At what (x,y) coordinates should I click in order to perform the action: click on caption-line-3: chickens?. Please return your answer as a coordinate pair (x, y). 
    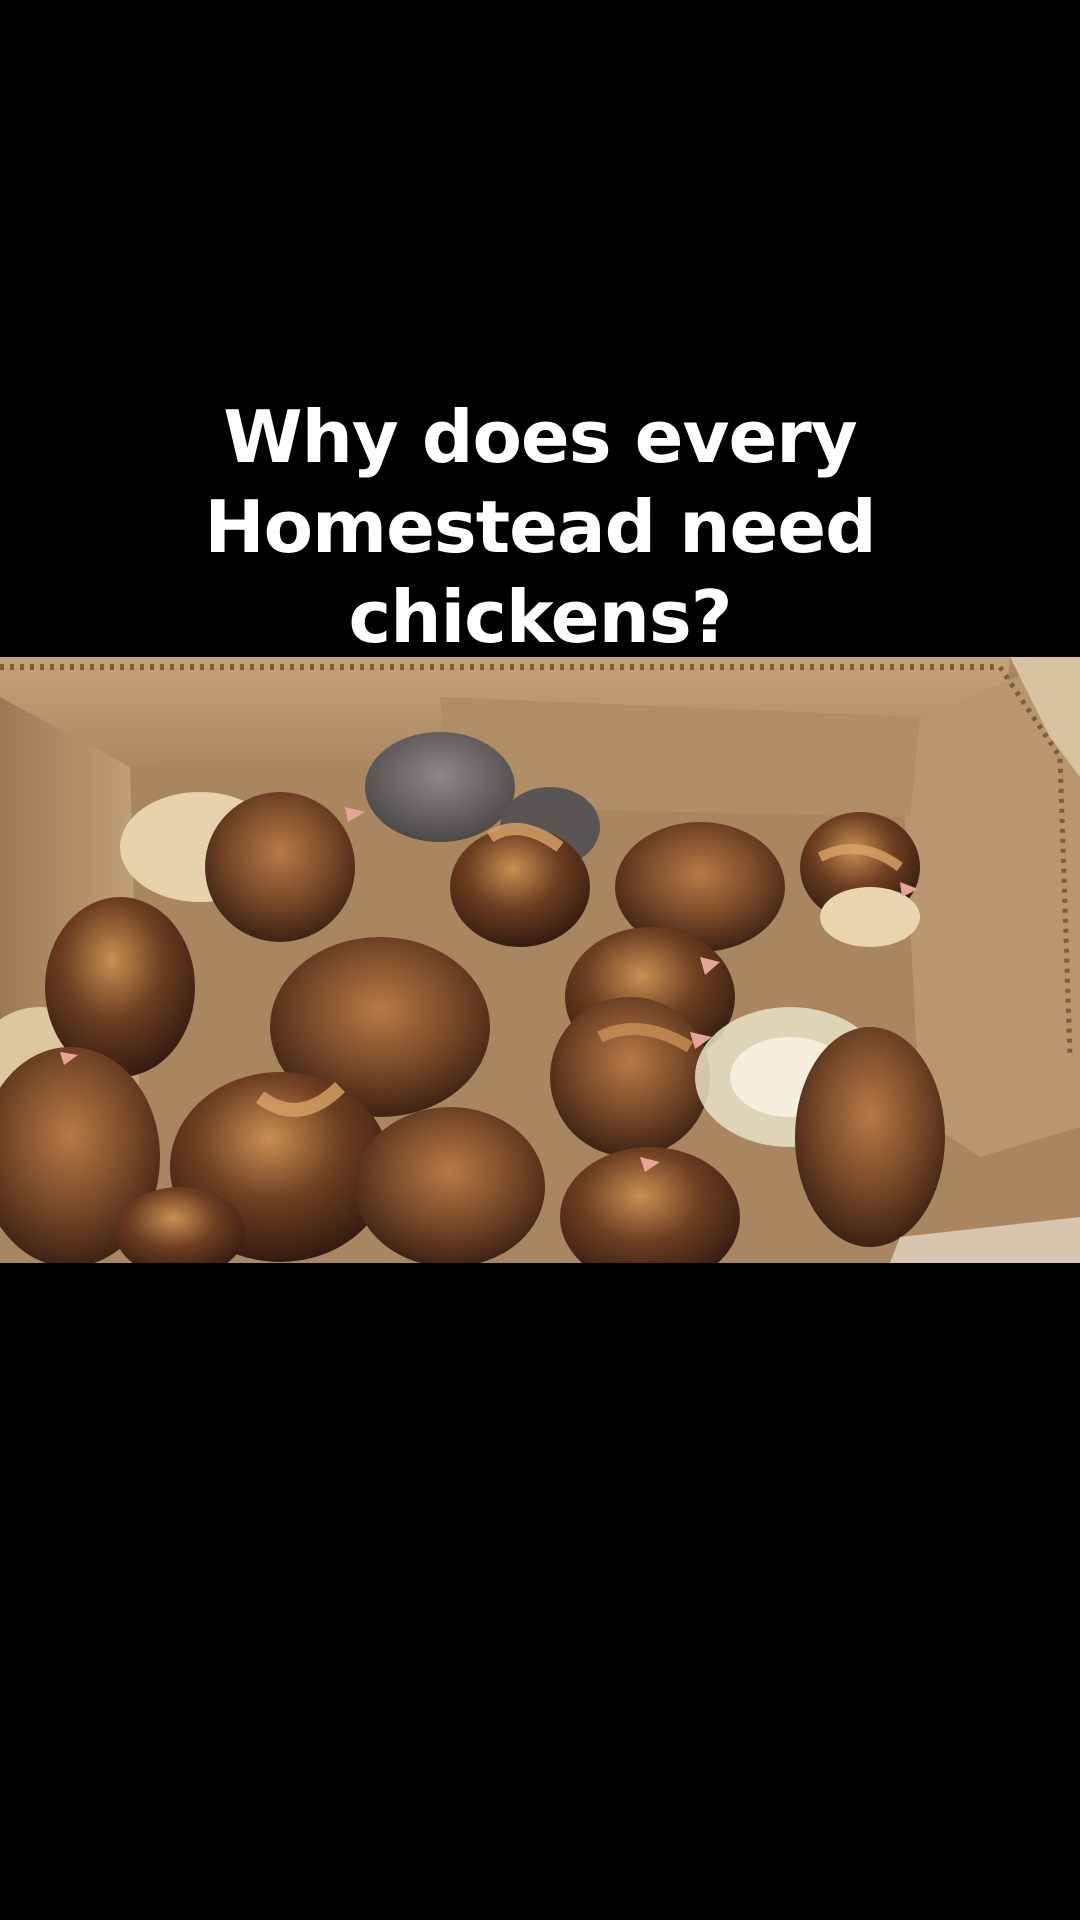
    Looking at the image, I should click on (540, 617).